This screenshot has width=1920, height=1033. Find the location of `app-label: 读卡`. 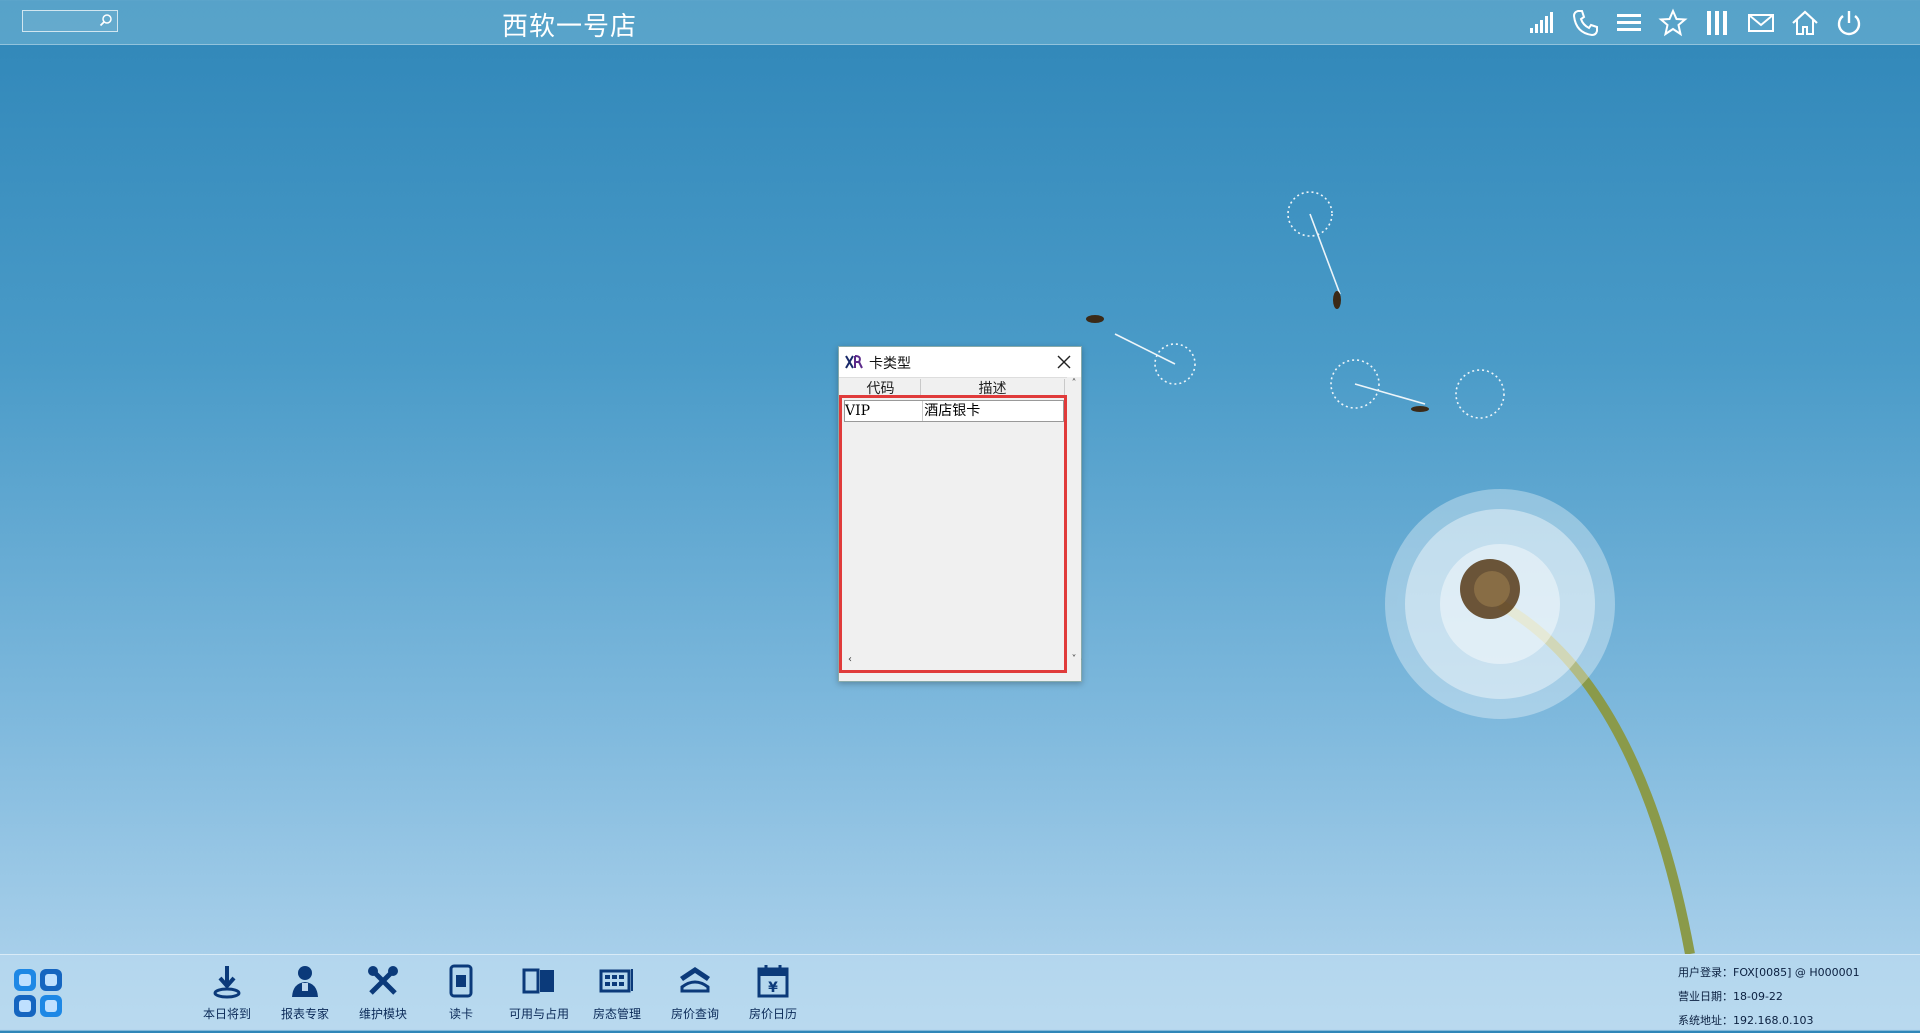

app-label: 读卡 is located at coordinates (460, 1014).